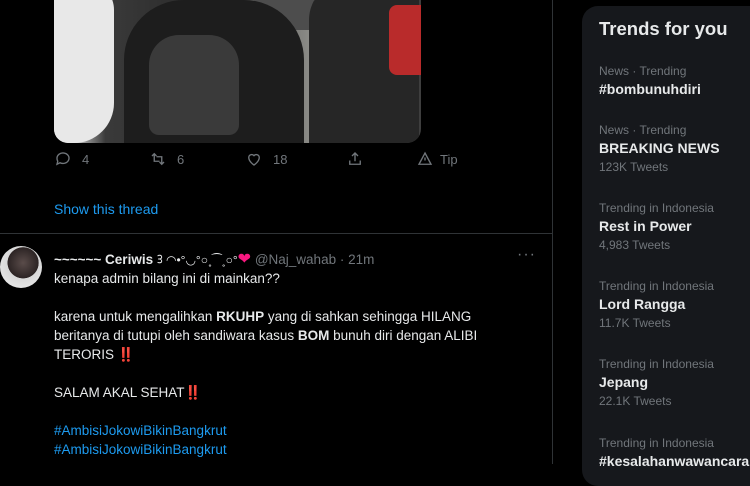 Image resolution: width=750 pixels, height=486 pixels. Describe the element at coordinates (635, 323) in the screenshot. I see `trend-count: 11.7K Tweets` at that location.